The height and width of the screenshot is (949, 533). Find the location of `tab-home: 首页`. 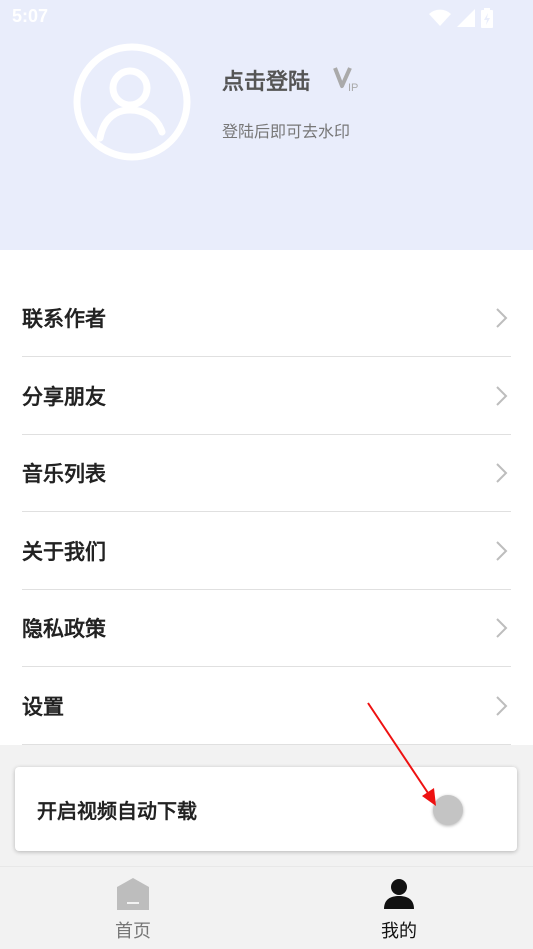

tab-home: 首页 is located at coordinates (133, 908).